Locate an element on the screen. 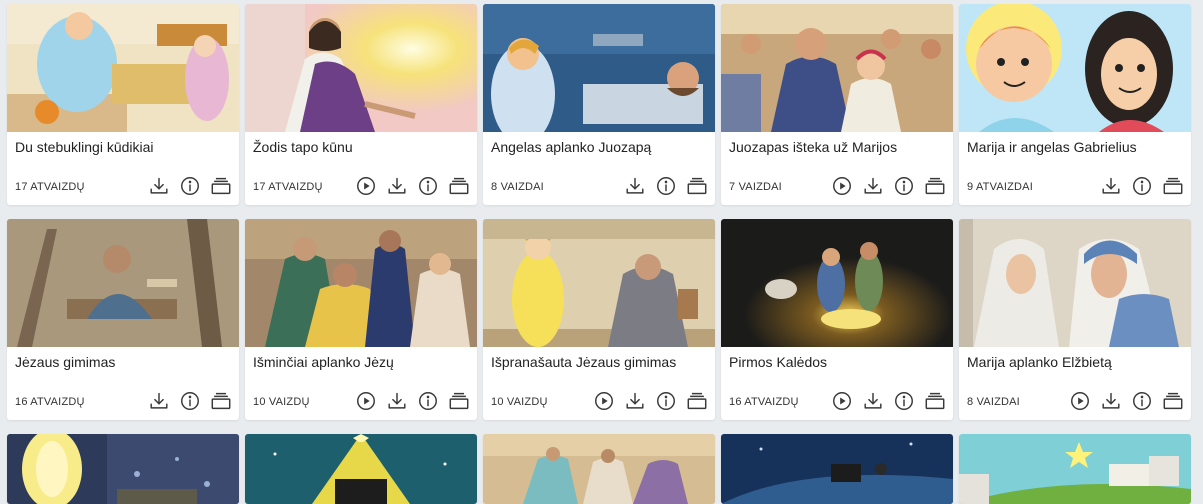 The width and height of the screenshot is (1203, 504). story-card: Du stebuklingi kūdikiai 17 ATVAIZDŲ is located at coordinates (123, 104).